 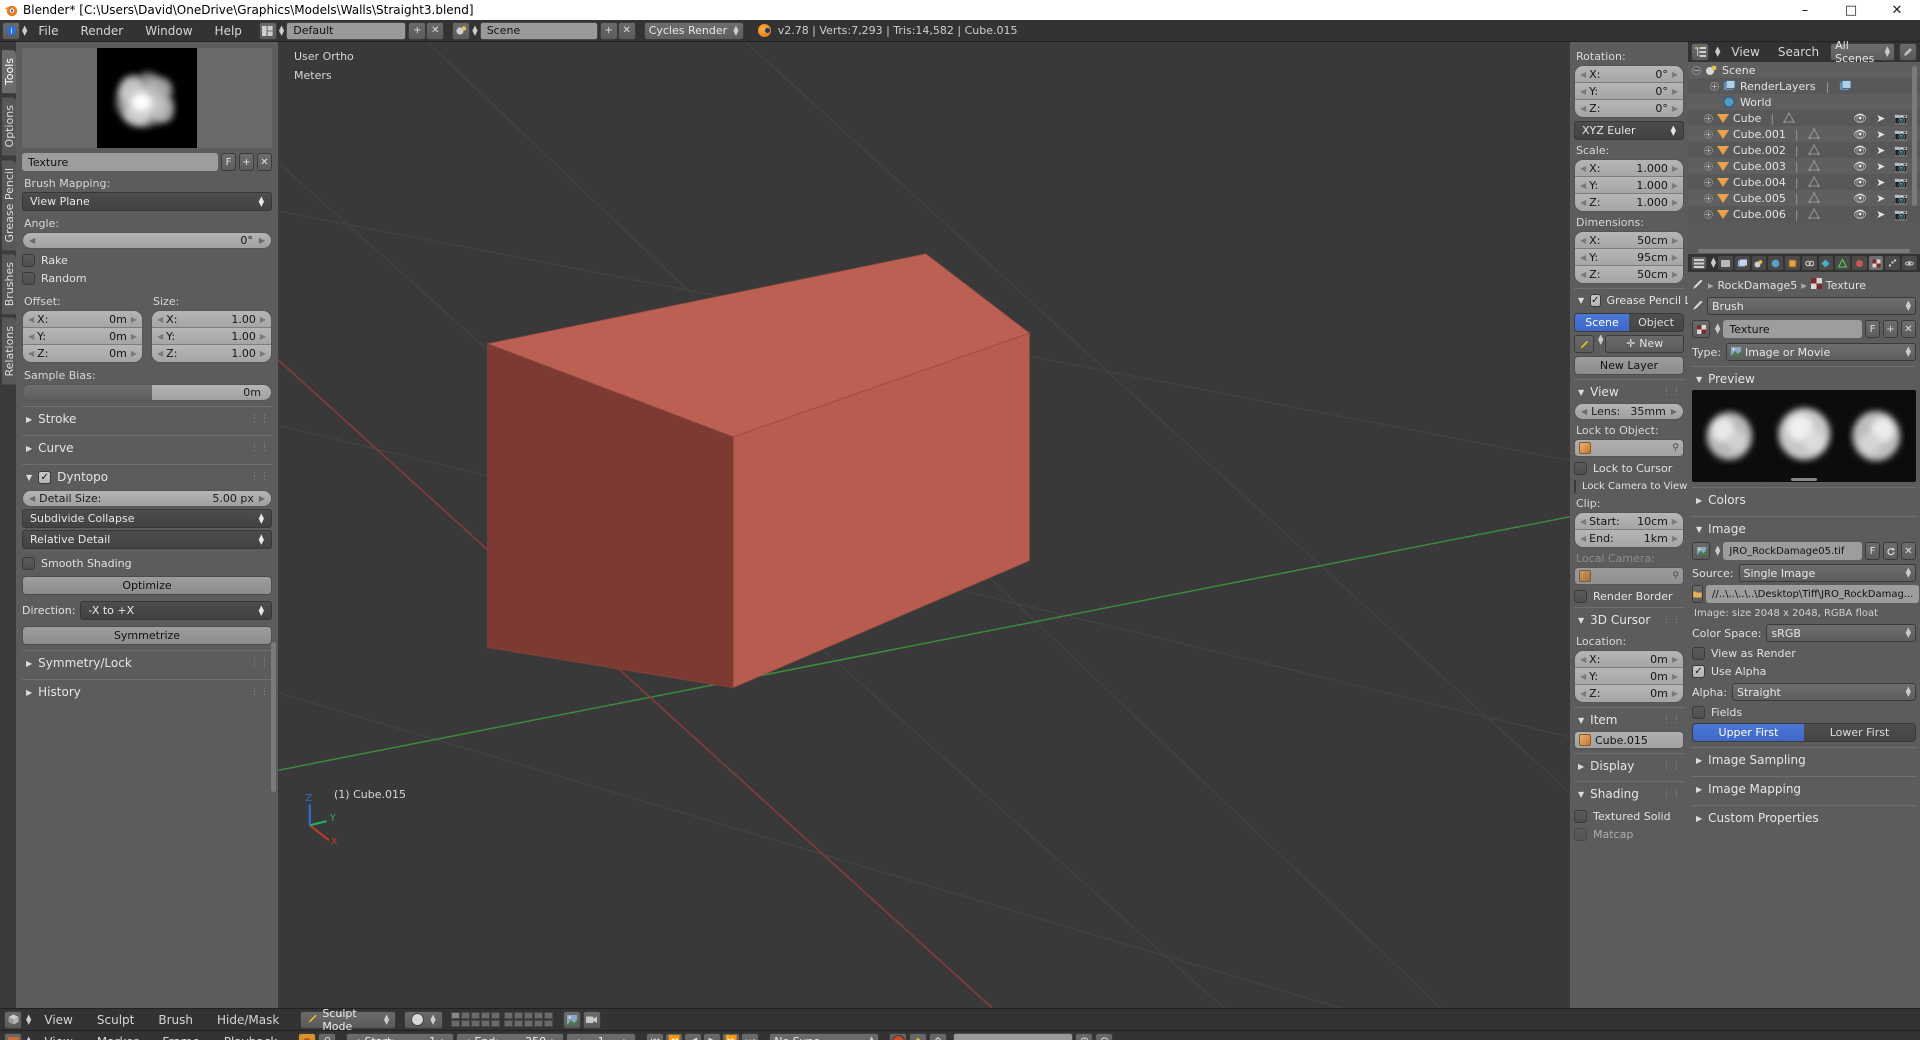 What do you see at coordinates (1876, 263) in the screenshot?
I see `properties-tab-texture` at bounding box center [1876, 263].